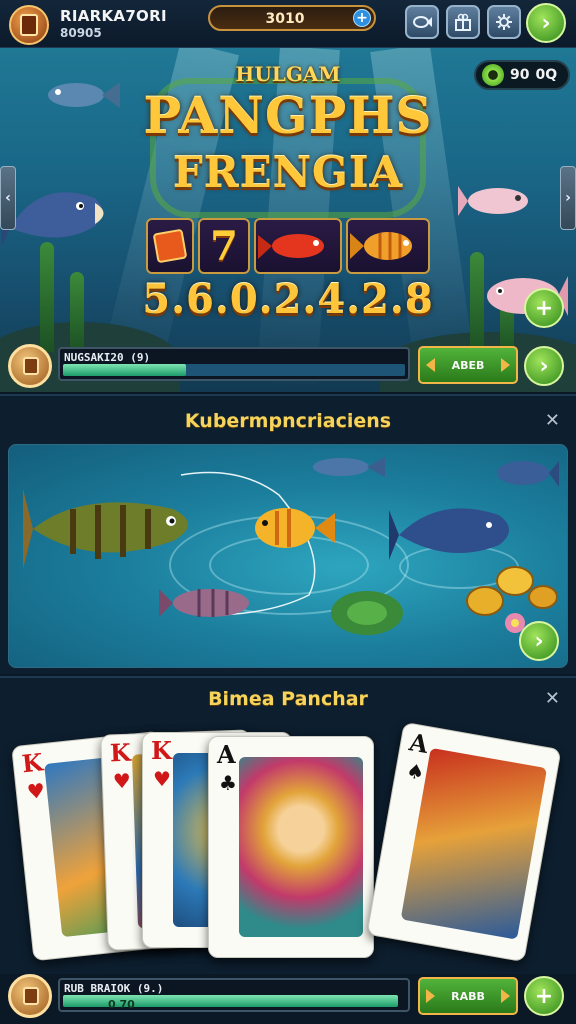  What do you see at coordinates (301, 847) in the screenshot?
I see `card-art` at bounding box center [301, 847].